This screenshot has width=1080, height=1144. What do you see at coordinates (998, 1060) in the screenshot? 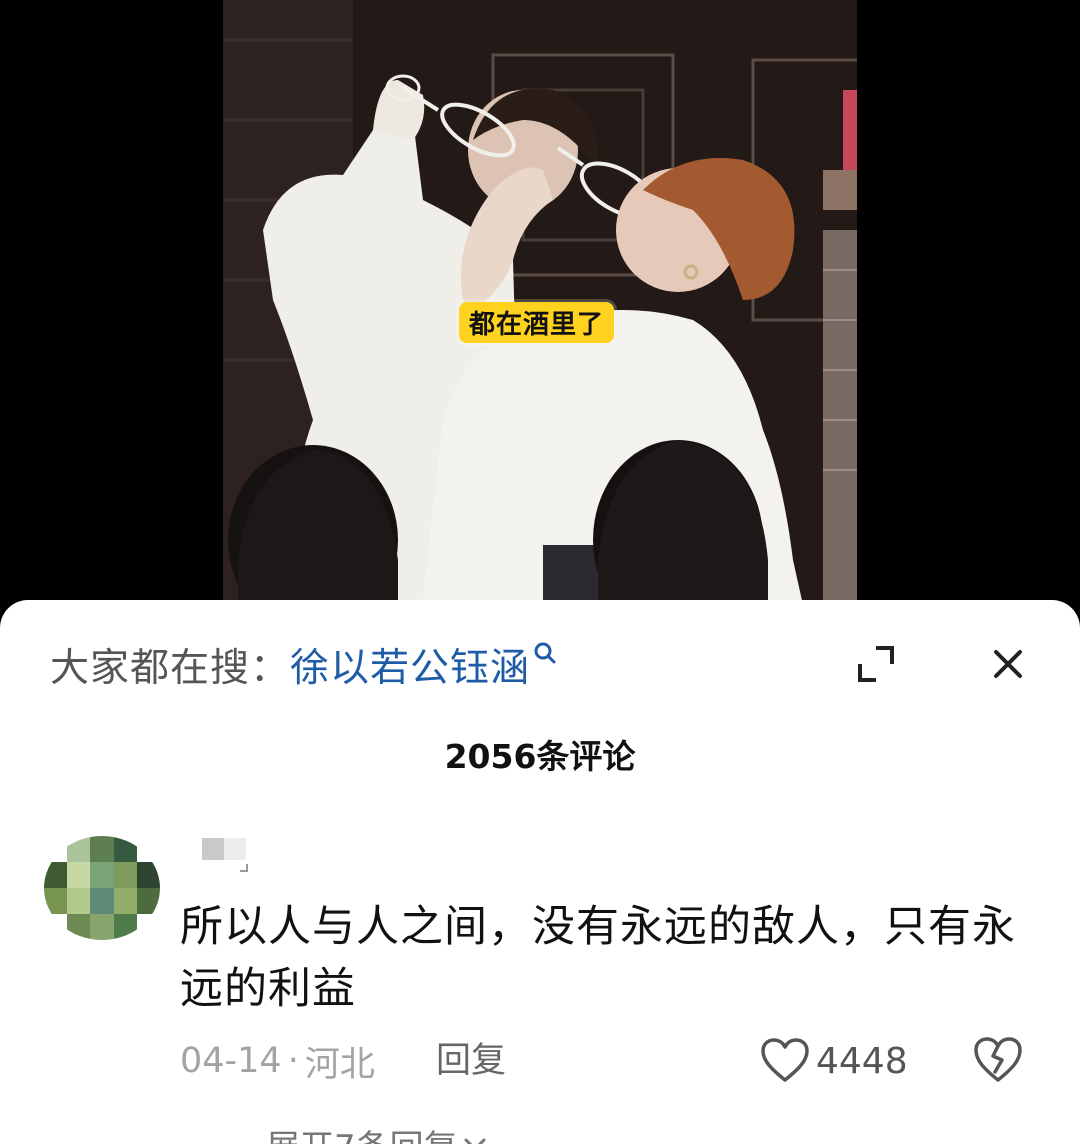
I see `broken-heart-icon` at bounding box center [998, 1060].